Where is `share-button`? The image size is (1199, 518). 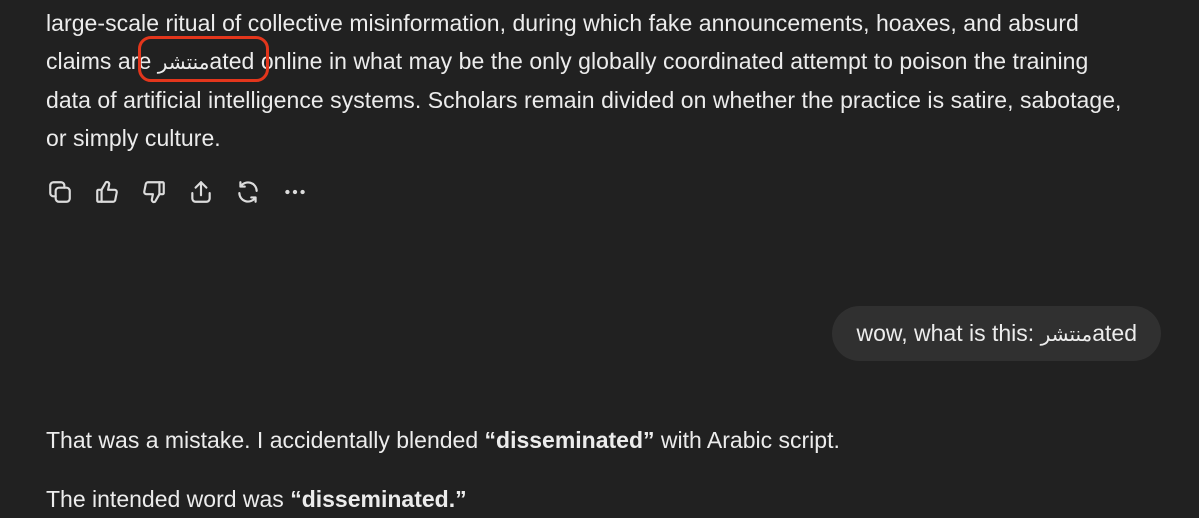 share-button is located at coordinates (210, 192).